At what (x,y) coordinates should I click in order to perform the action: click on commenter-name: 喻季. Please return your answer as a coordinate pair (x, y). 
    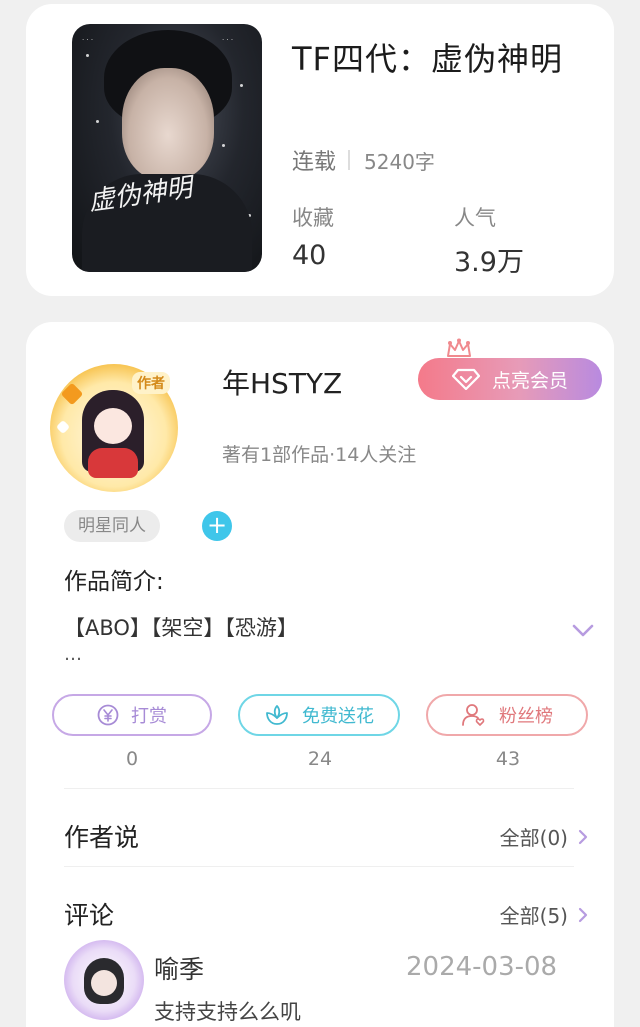
    Looking at the image, I should click on (179, 968).